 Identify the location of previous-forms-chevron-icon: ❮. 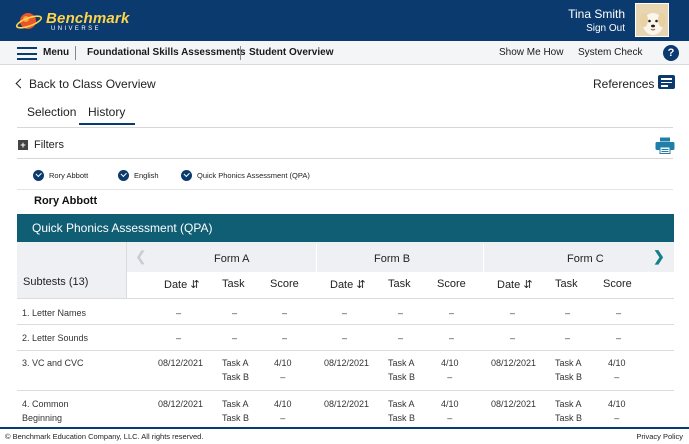
(141, 256).